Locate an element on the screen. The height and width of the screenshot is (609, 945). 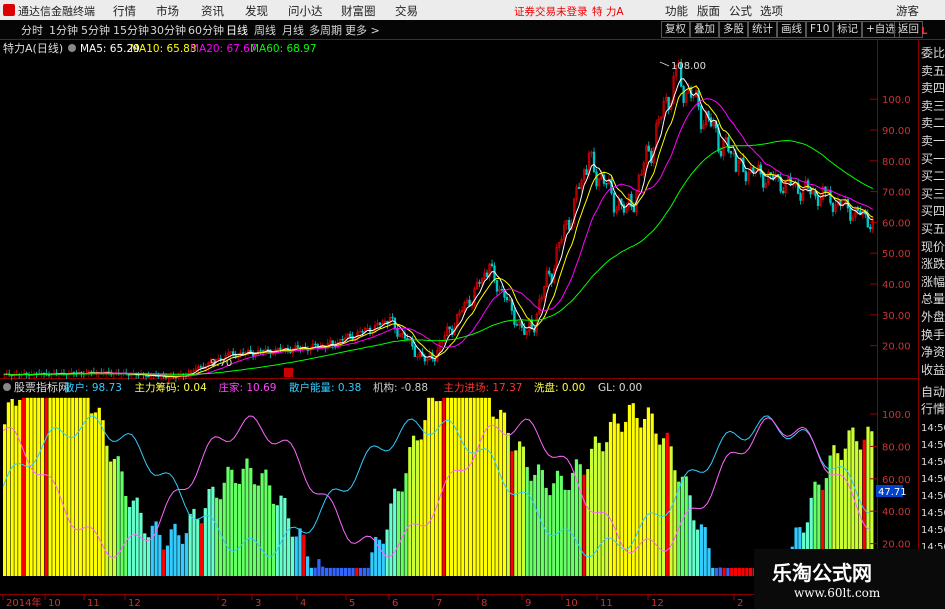
panel-item: 卖四 is located at coordinates (933, 88).